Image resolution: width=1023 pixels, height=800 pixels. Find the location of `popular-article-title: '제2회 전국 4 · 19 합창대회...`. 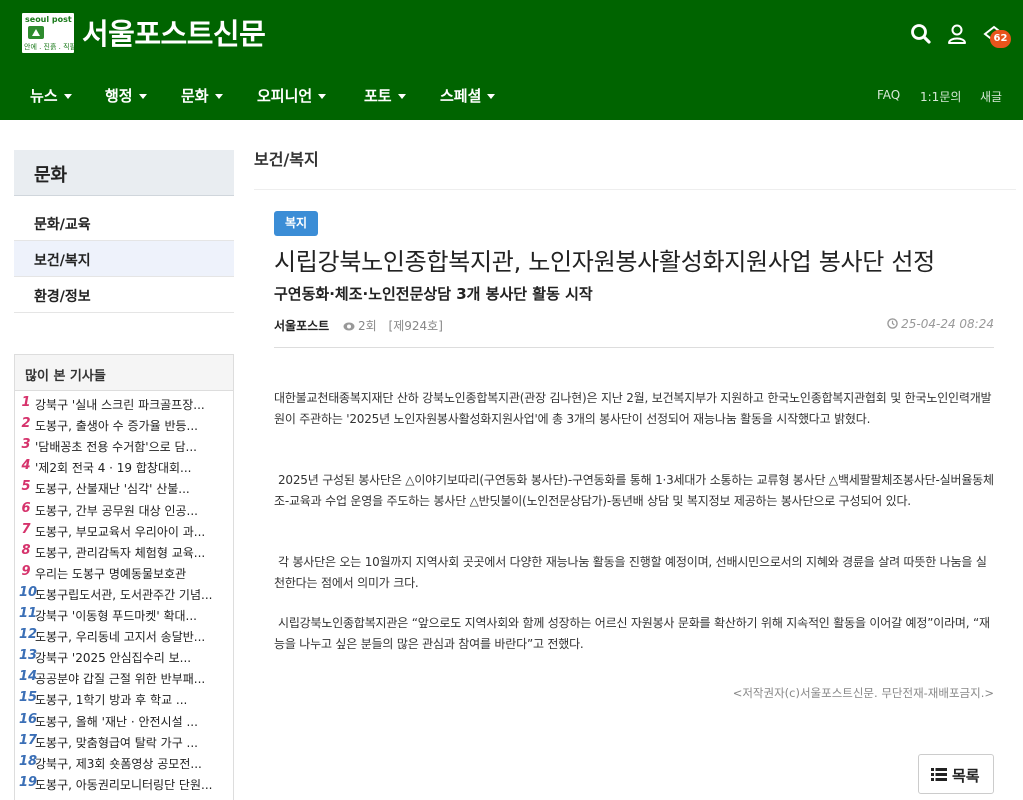

popular-article-title: '제2회 전국 4 · 19 합창대회... is located at coordinates (113, 468).